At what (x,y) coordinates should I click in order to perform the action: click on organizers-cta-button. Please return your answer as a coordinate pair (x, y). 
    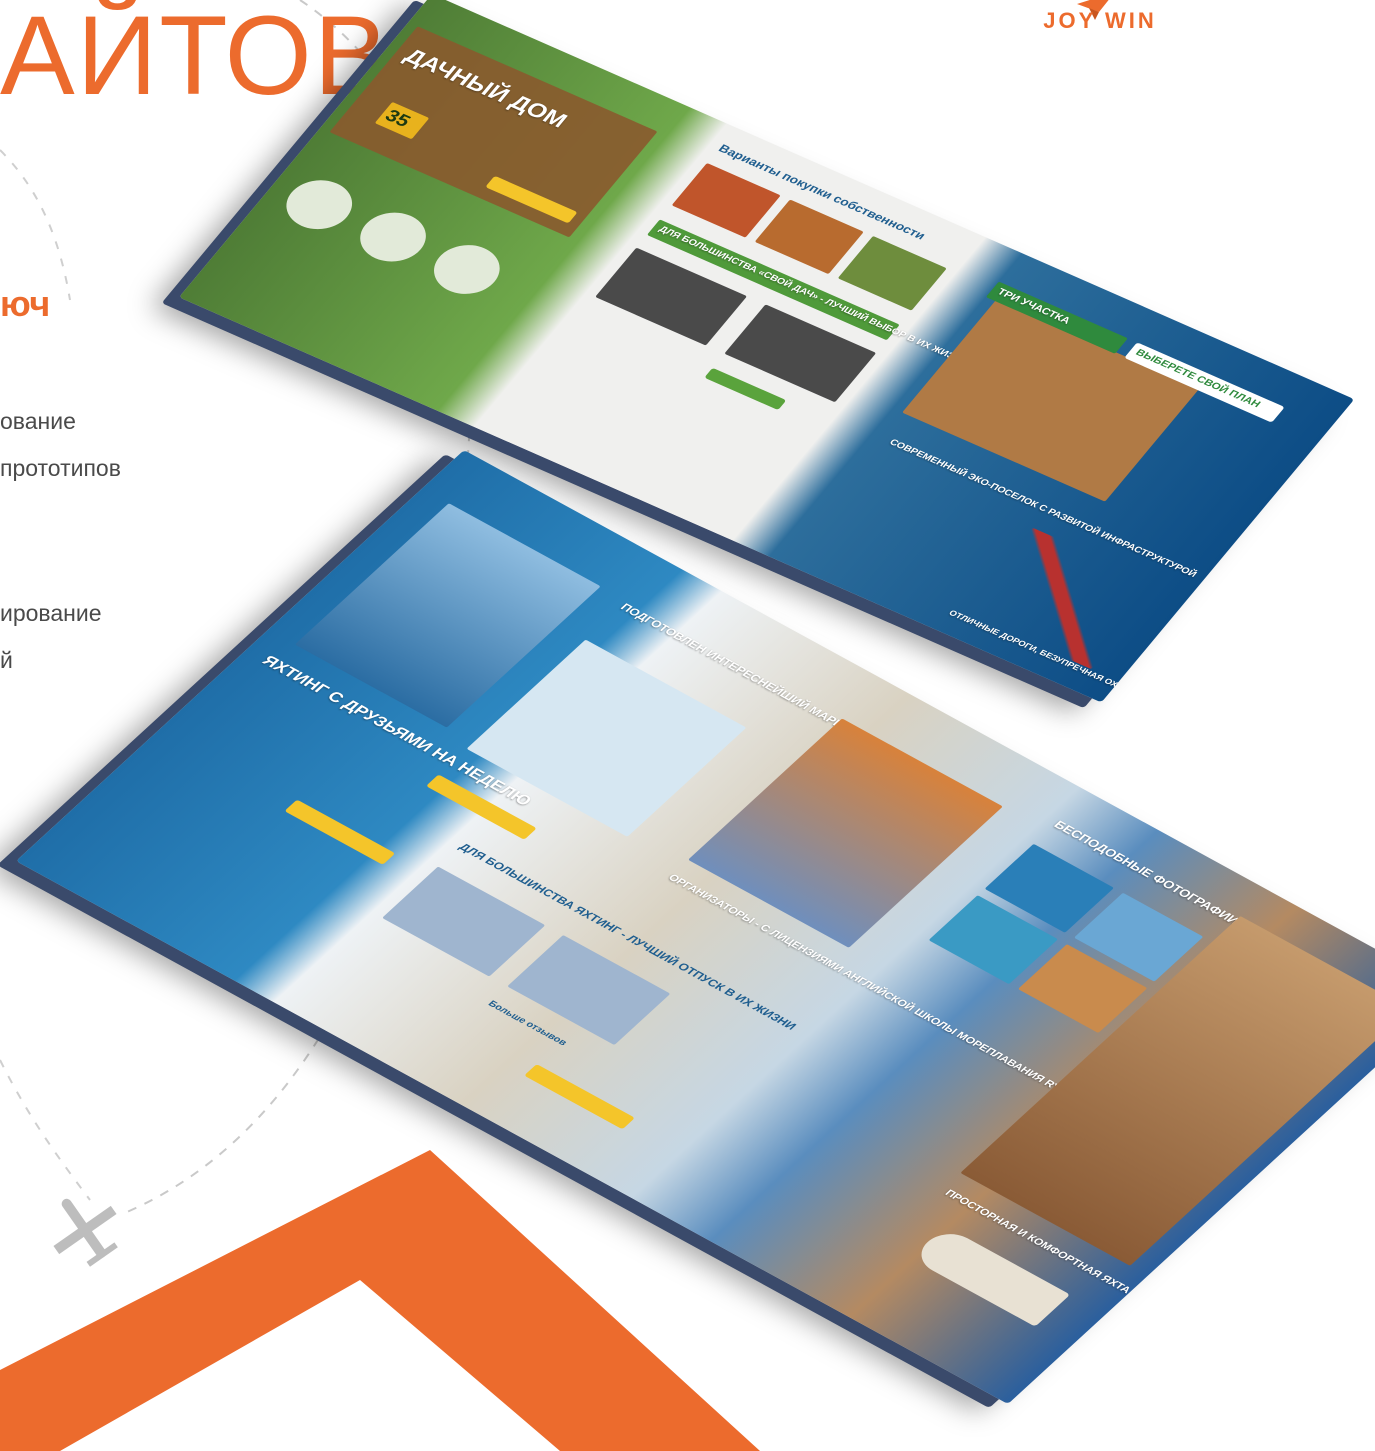
    Looking at the image, I should click on (579, 1097).